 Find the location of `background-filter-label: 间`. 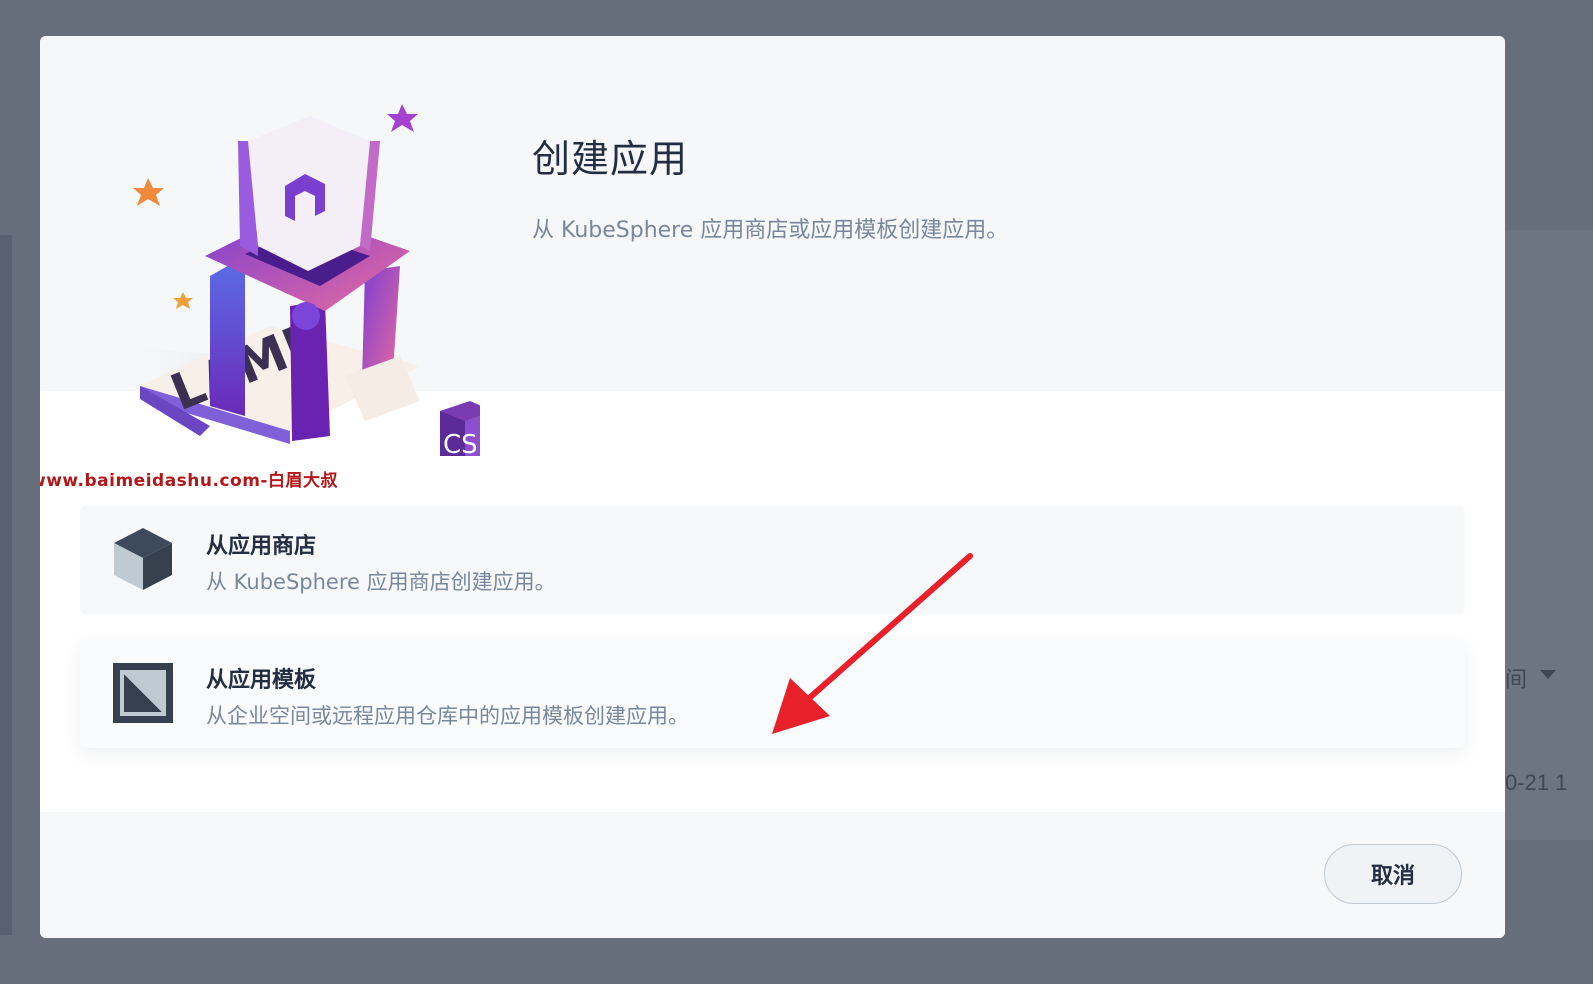

background-filter-label: 间 is located at coordinates (1516, 679).